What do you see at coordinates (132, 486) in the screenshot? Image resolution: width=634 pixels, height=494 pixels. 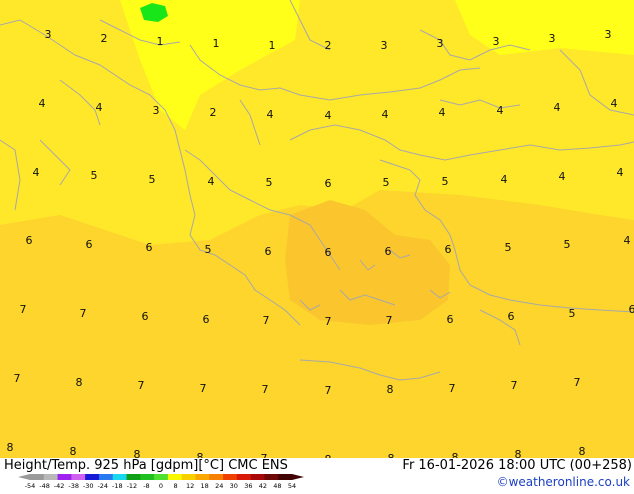 I see `legend-tick-label: -12` at bounding box center [132, 486].